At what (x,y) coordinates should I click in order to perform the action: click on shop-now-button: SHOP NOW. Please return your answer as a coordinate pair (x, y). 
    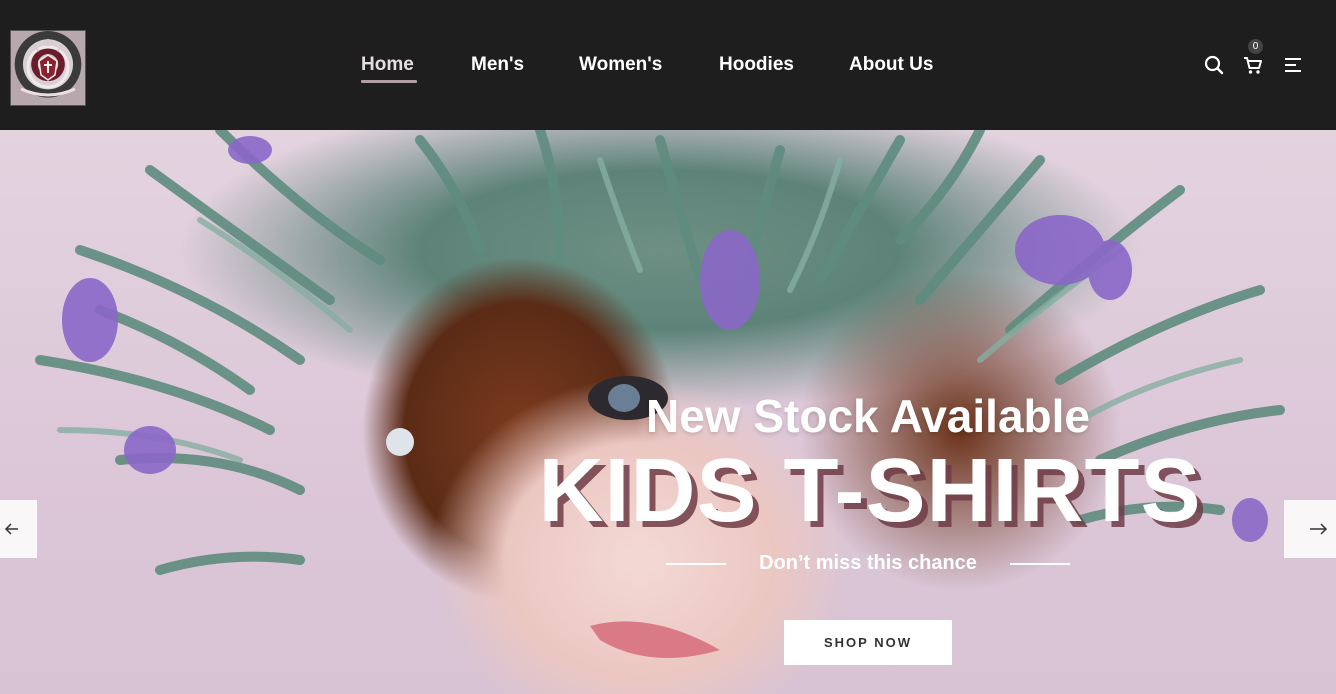
    Looking at the image, I should click on (868, 642).